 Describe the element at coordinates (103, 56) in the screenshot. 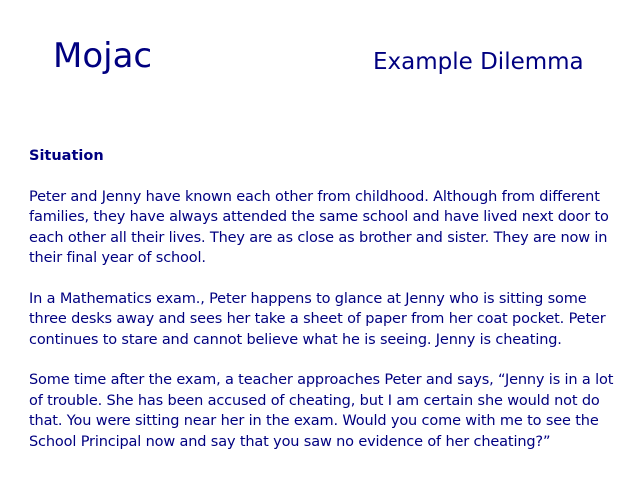

I see `app-title: Mojac` at that location.